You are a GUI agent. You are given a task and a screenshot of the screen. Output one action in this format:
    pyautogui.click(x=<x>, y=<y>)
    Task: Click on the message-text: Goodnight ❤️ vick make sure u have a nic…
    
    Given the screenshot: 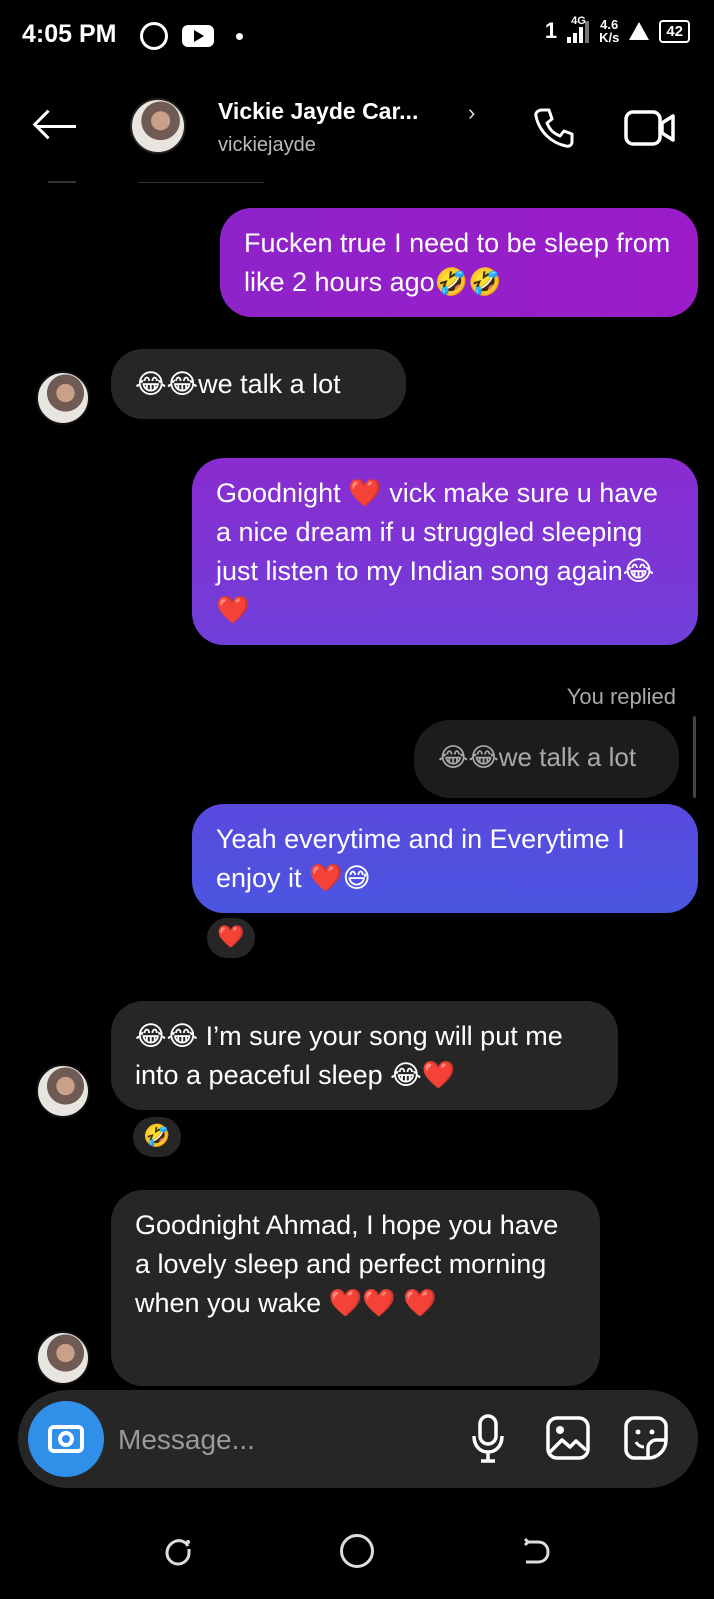 What is the action you would take?
    pyautogui.click(x=437, y=551)
    